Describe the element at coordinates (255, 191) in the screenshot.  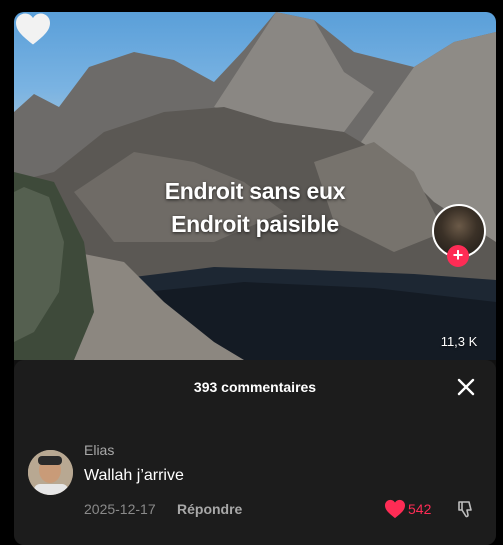
I see `overlay-caption-line1: Endroit sans eux` at that location.